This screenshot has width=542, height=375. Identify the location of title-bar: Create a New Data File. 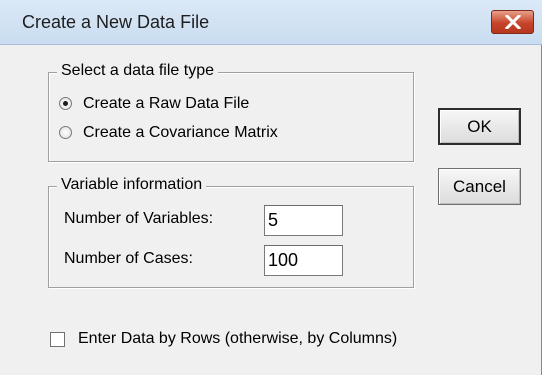
(271, 22).